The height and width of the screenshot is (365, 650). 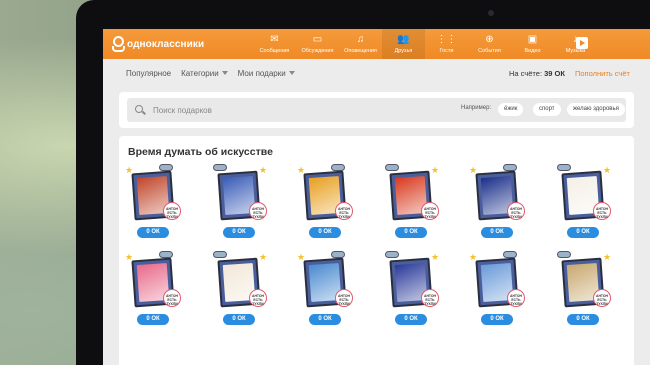 I want to click on search-chip: ёжик, so click(x=511, y=109).